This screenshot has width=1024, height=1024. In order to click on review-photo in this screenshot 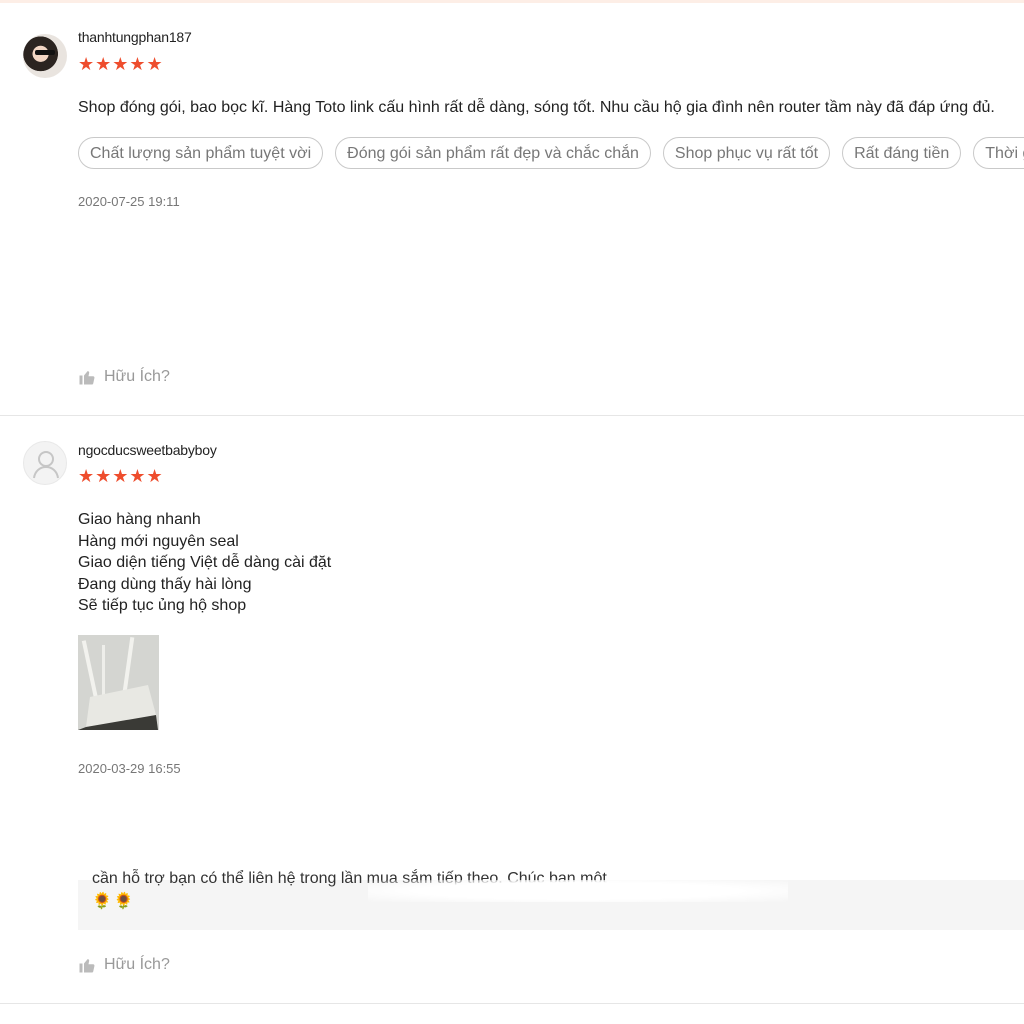, I will do `click(118, 682)`.